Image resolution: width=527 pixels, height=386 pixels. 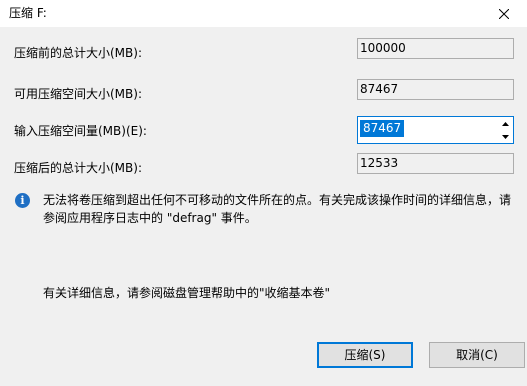 I want to click on title-bar: 压缩 F:, so click(x=263, y=13).